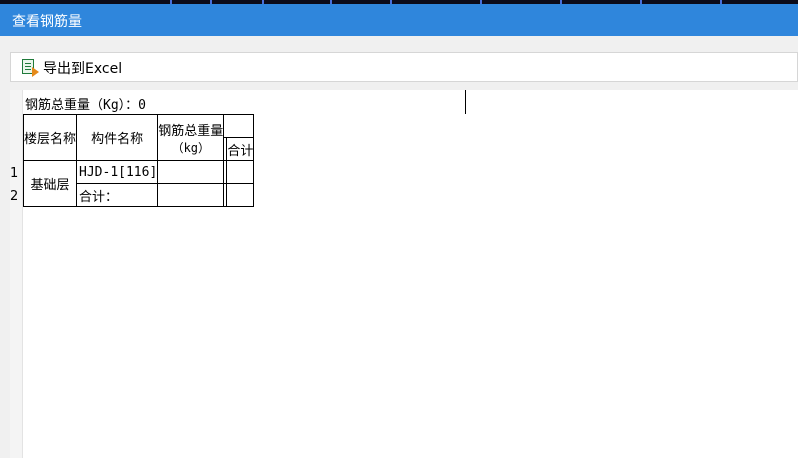 Image resolution: width=798 pixels, height=458 pixels. Describe the element at coordinates (58, 105) in the screenshot. I see `summary-label: 钢筋总重量` at that location.